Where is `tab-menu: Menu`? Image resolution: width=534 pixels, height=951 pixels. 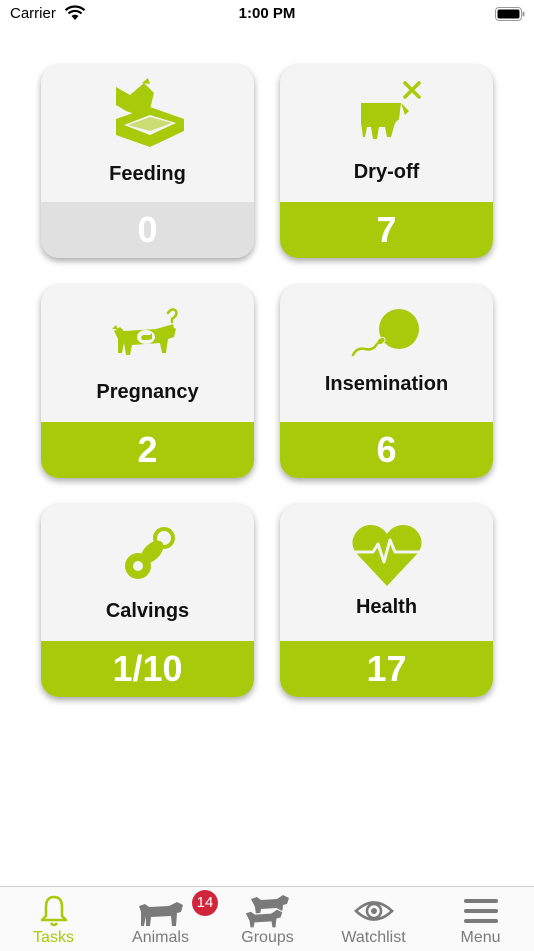
tab-menu: Menu is located at coordinates (480, 919).